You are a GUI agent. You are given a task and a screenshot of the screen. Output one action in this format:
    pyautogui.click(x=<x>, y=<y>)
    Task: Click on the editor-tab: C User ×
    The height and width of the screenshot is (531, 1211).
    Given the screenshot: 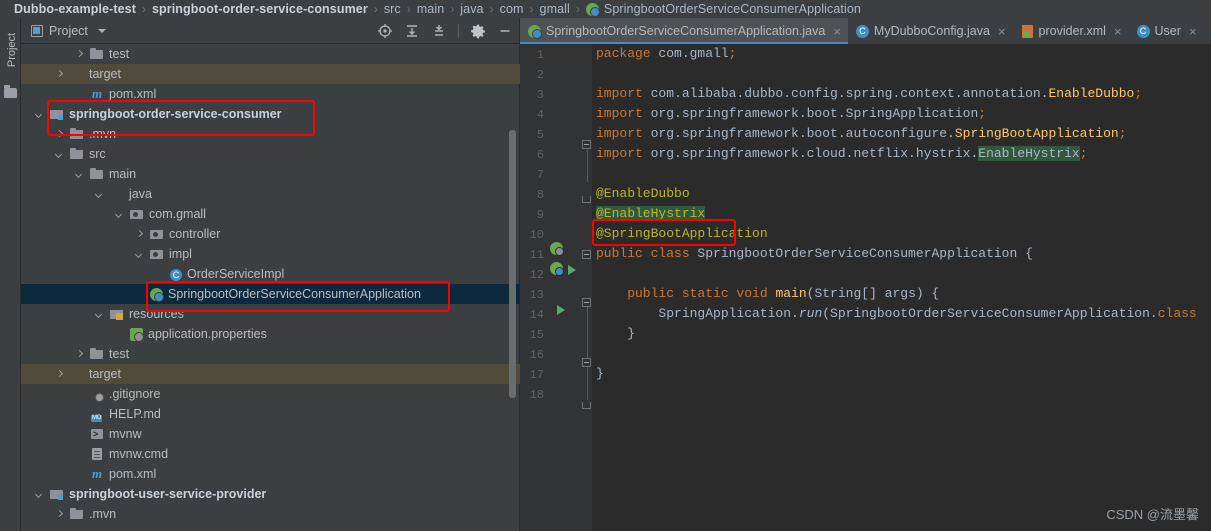 What is the action you would take?
    pyautogui.click(x=1166, y=31)
    